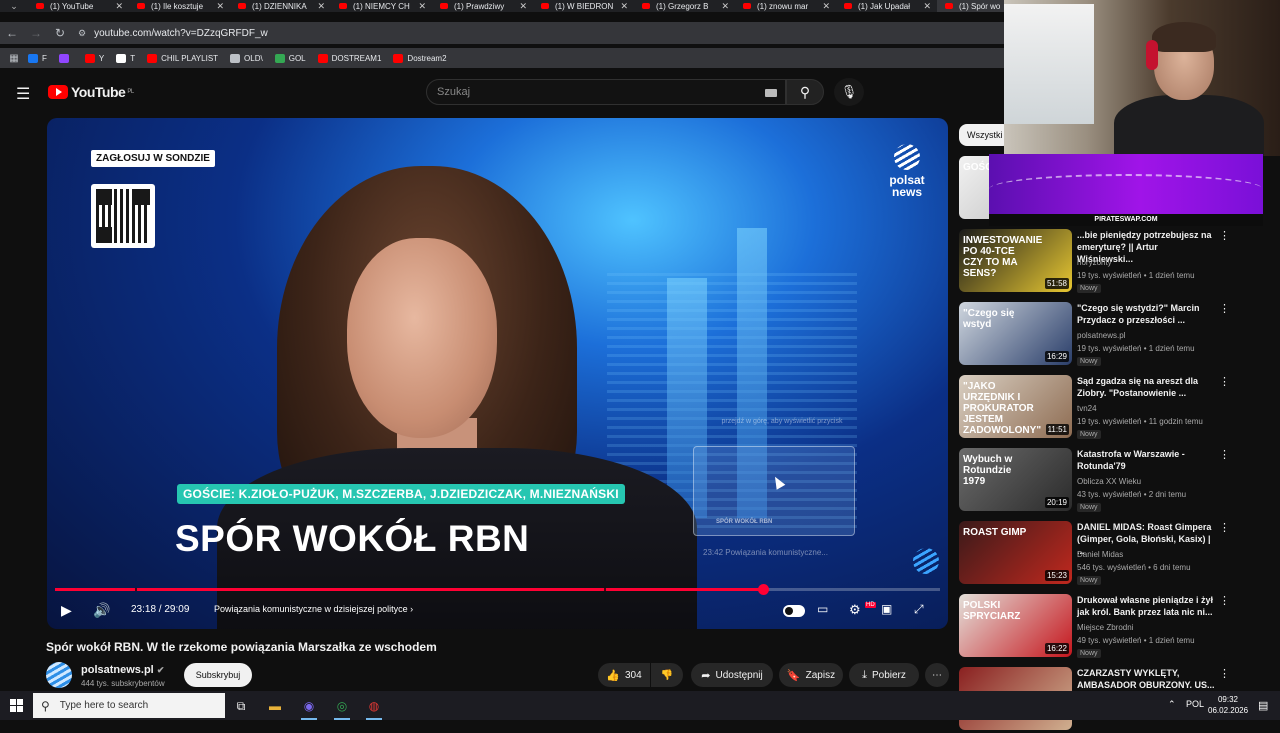  Describe the element at coordinates (1172, 704) in the screenshot. I see `tray-chevron-icon: ⌃` at that location.